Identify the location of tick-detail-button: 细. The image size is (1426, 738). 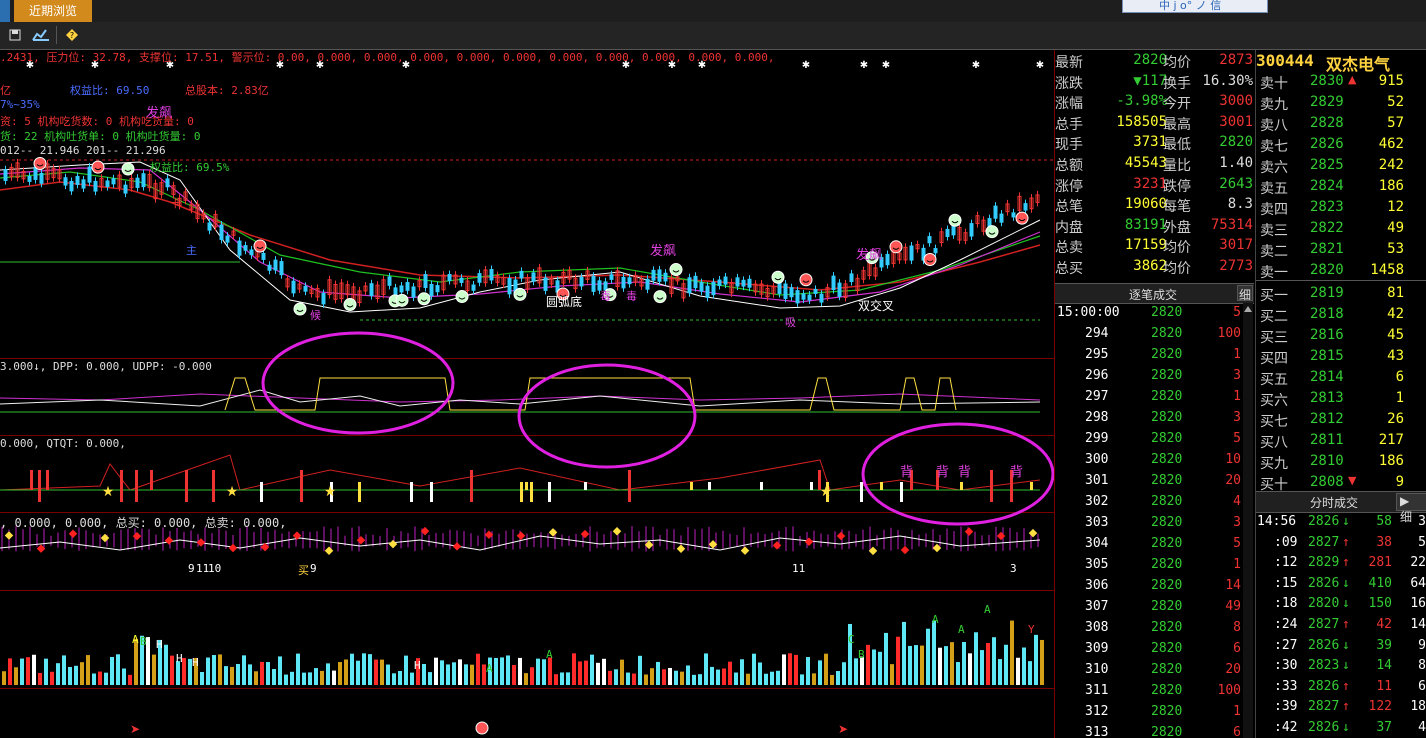
(1245, 293).